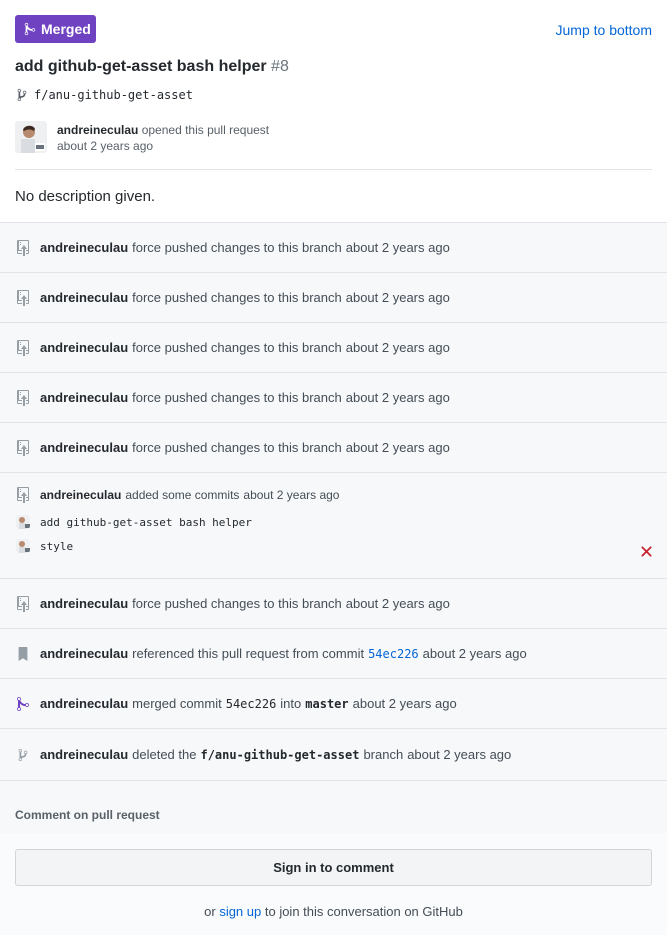  I want to click on sign-in-button: Sign in to comment, so click(333, 867).